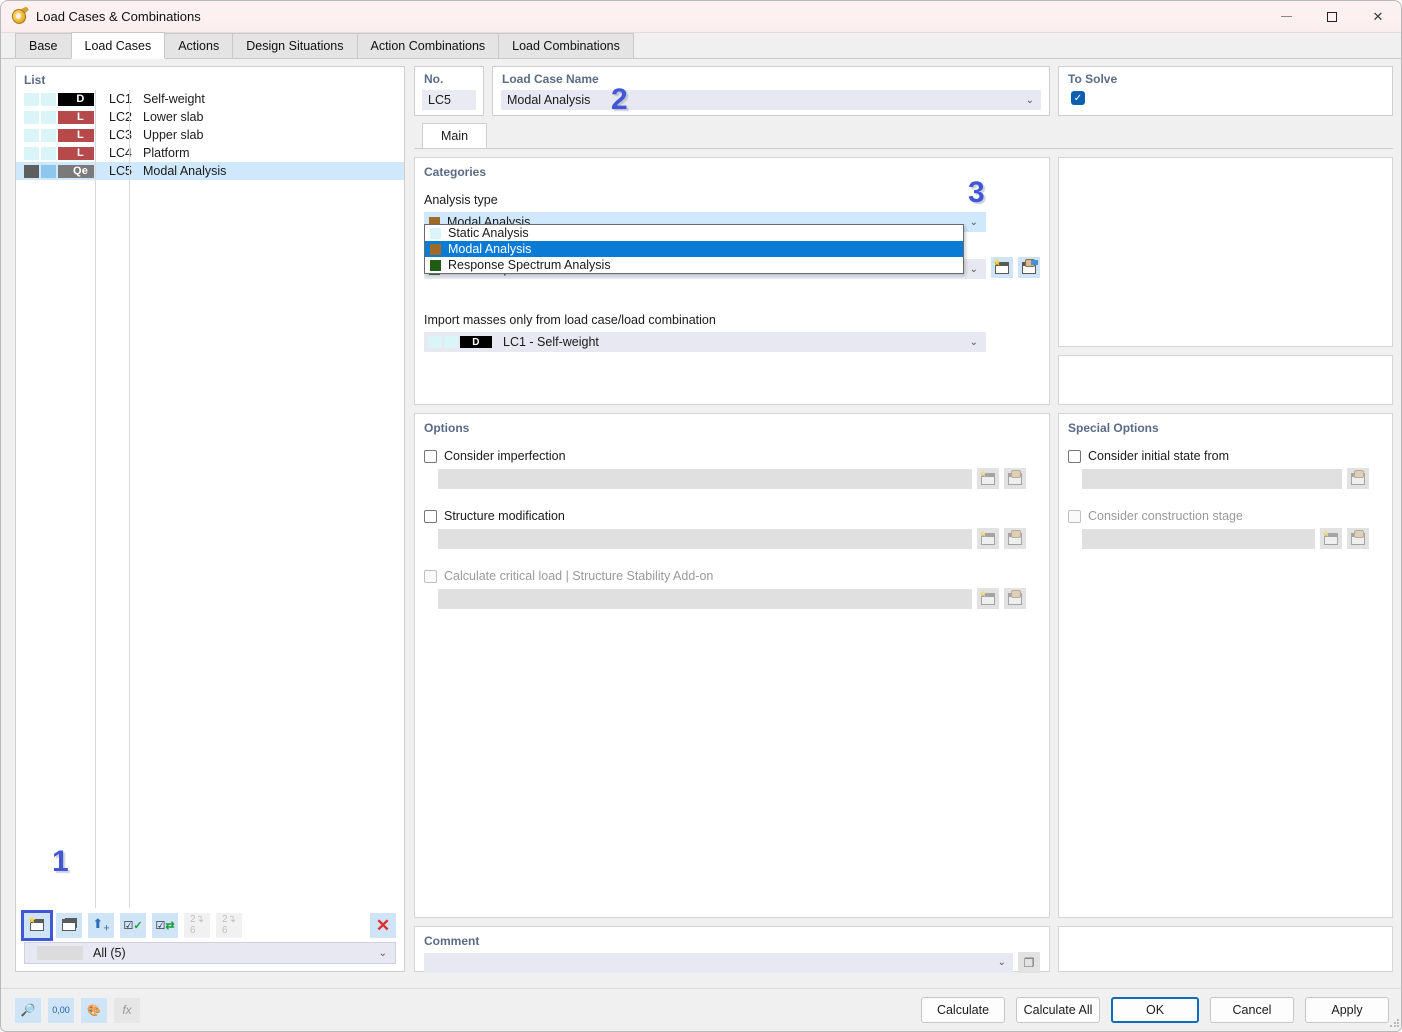 The image size is (1402, 1032). I want to click on fx-formula-icon: fx, so click(127, 1010).